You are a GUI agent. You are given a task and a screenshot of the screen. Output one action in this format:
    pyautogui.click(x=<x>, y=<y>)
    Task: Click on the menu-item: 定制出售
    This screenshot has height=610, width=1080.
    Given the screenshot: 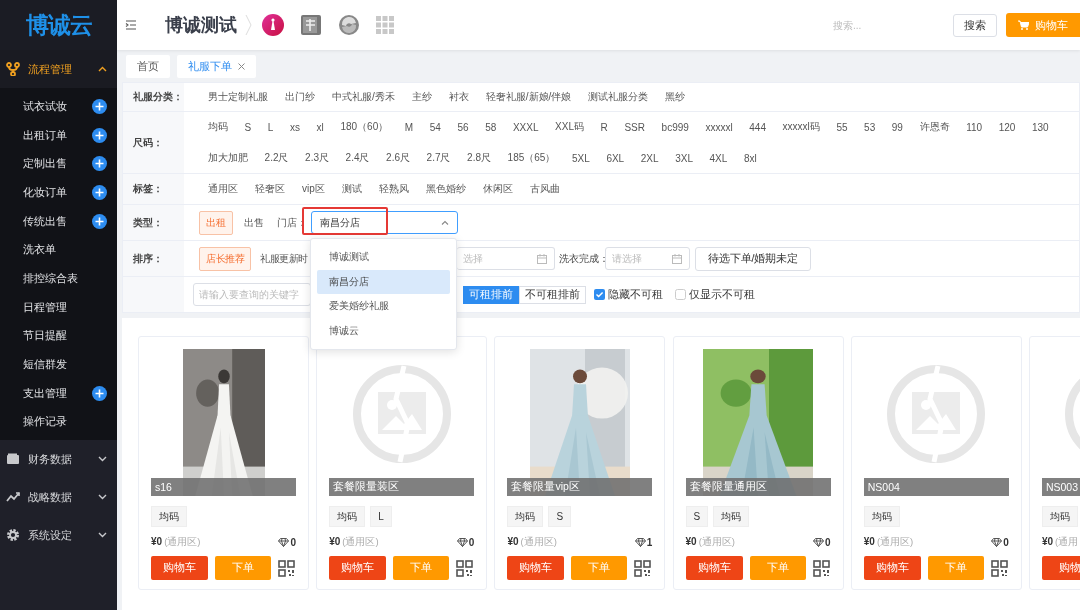 What is the action you would take?
    pyautogui.click(x=58, y=164)
    